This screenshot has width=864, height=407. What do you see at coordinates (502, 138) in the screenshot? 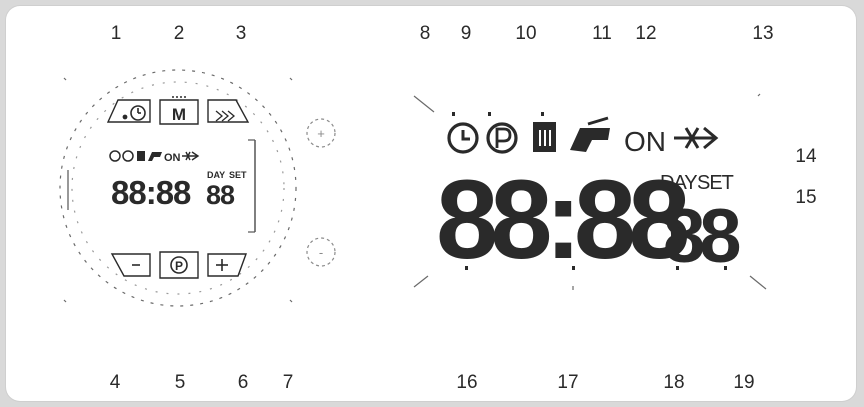
I see `p-circle-icon` at bounding box center [502, 138].